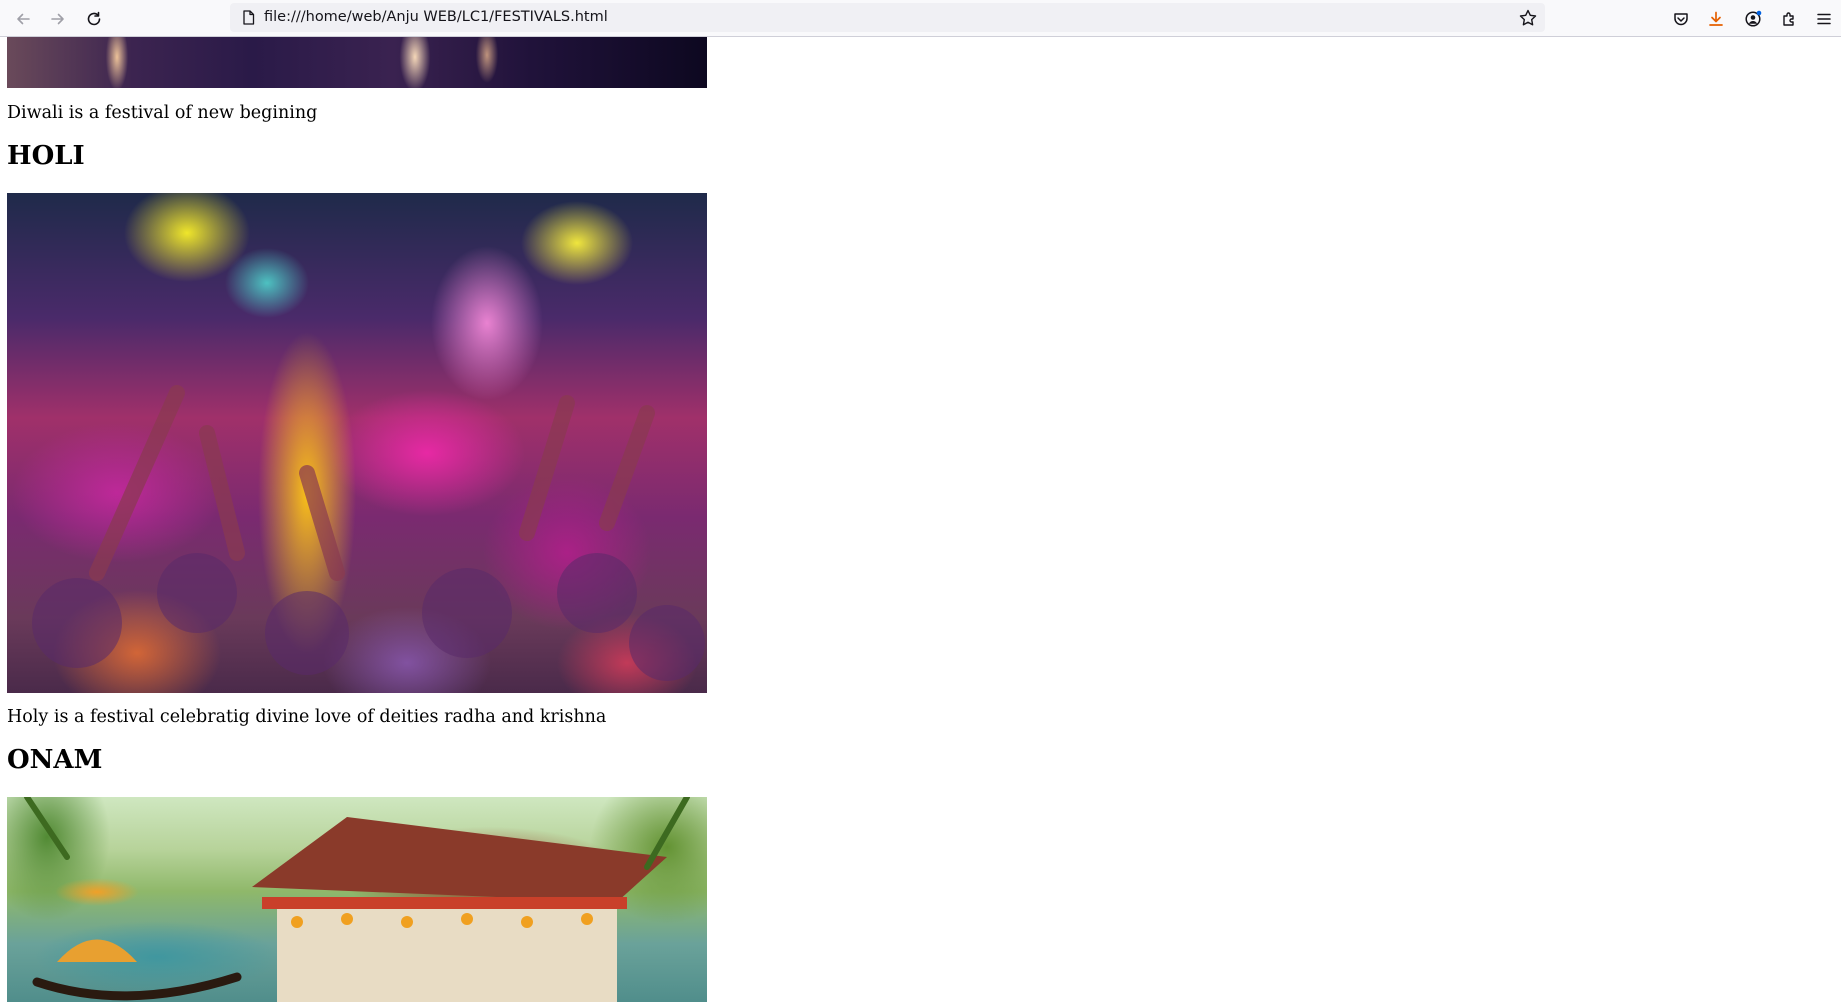 This screenshot has height=1002, width=1841. What do you see at coordinates (357, 62) in the screenshot?
I see `diwali-image` at bounding box center [357, 62].